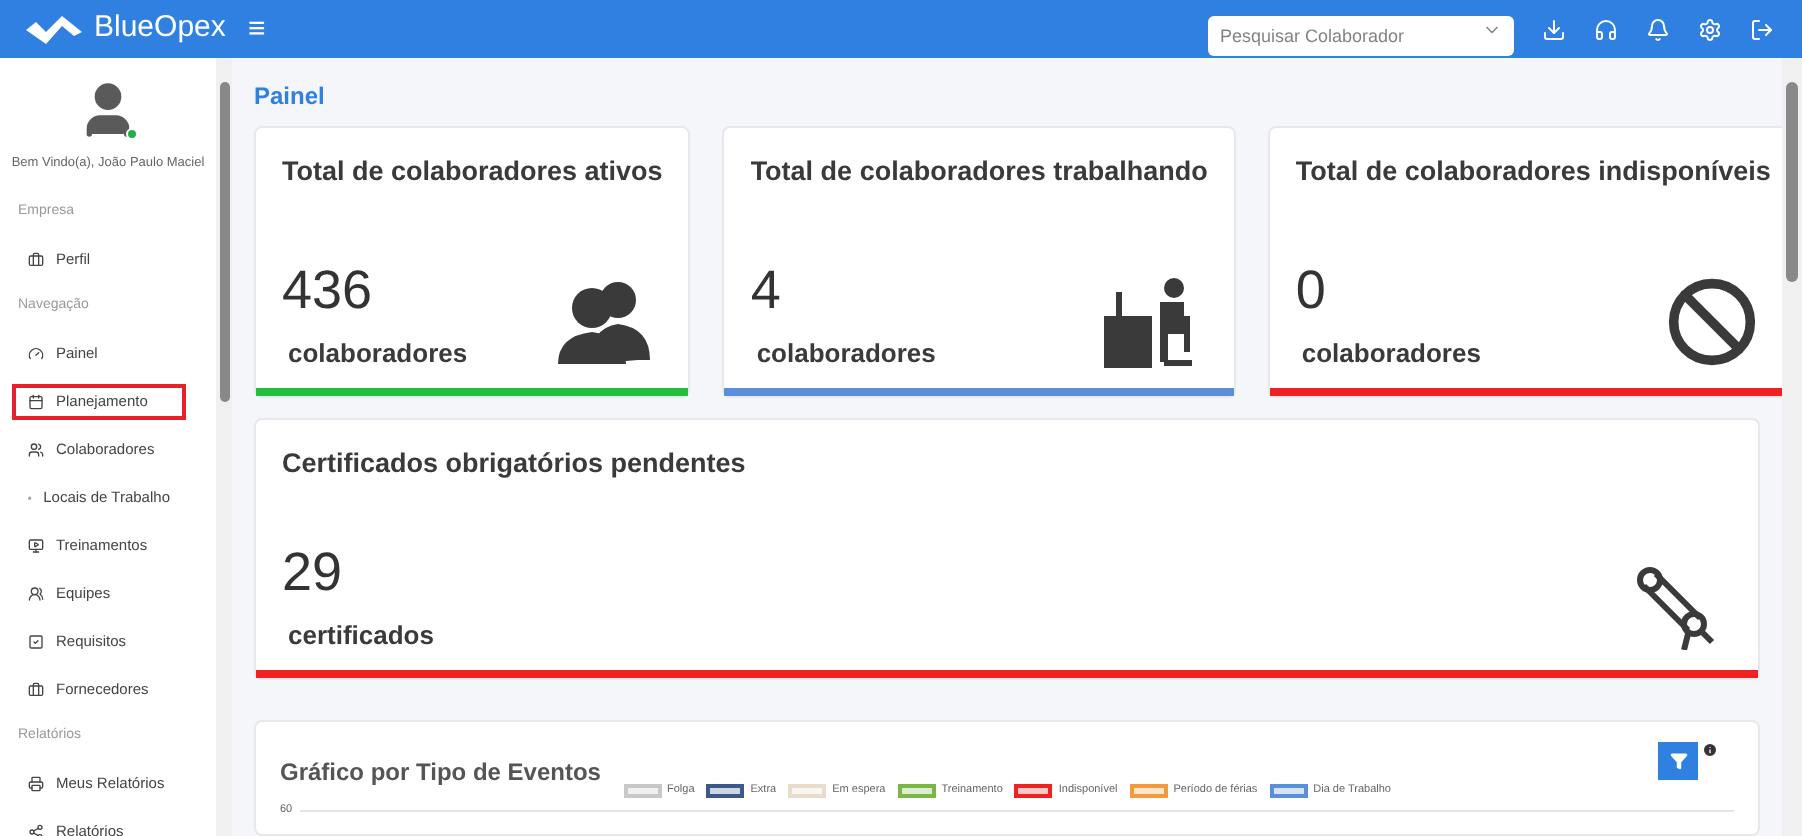 The image size is (1802, 836). Describe the element at coordinates (979, 172) in the screenshot. I see `card-title: Total de colaboradores trabalhando` at that location.